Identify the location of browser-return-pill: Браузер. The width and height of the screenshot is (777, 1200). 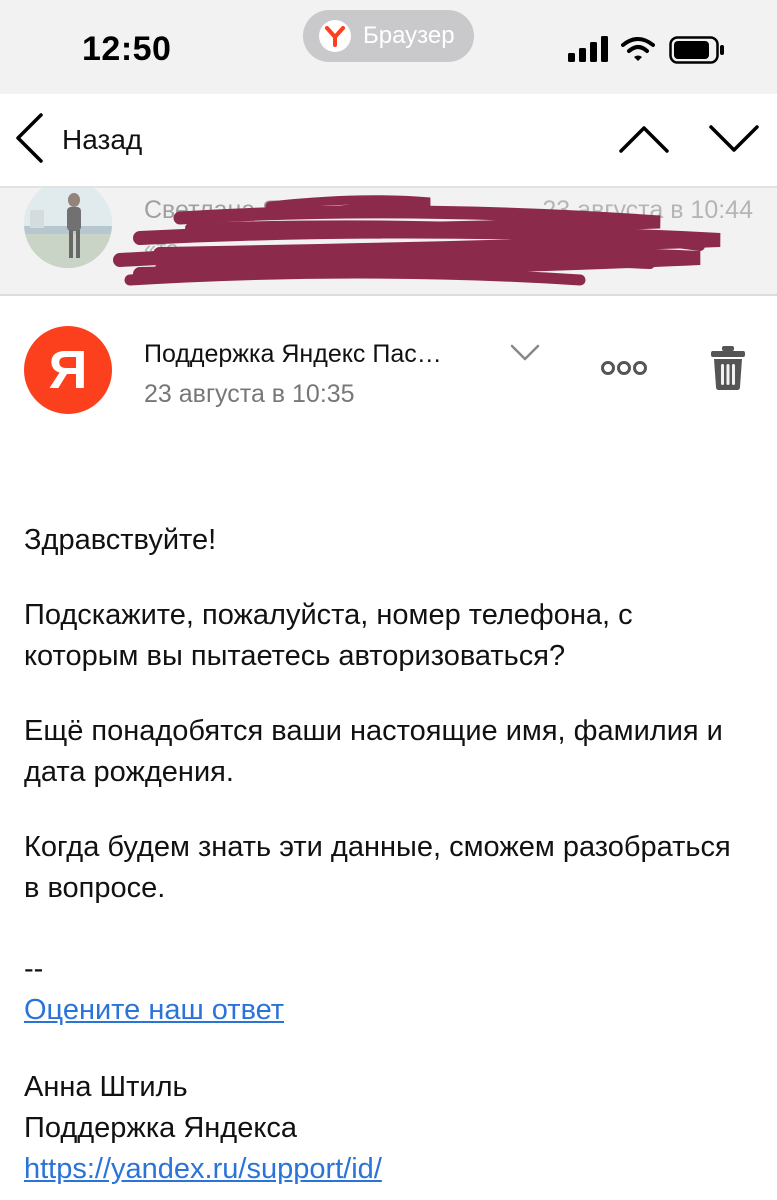
(388, 36).